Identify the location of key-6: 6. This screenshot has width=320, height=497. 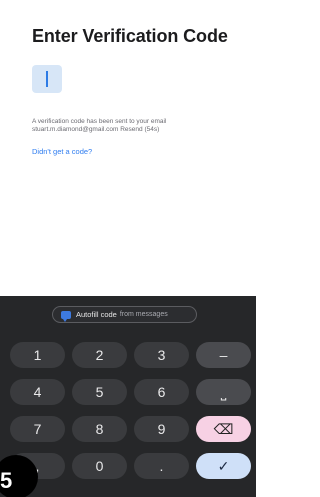
(161, 392).